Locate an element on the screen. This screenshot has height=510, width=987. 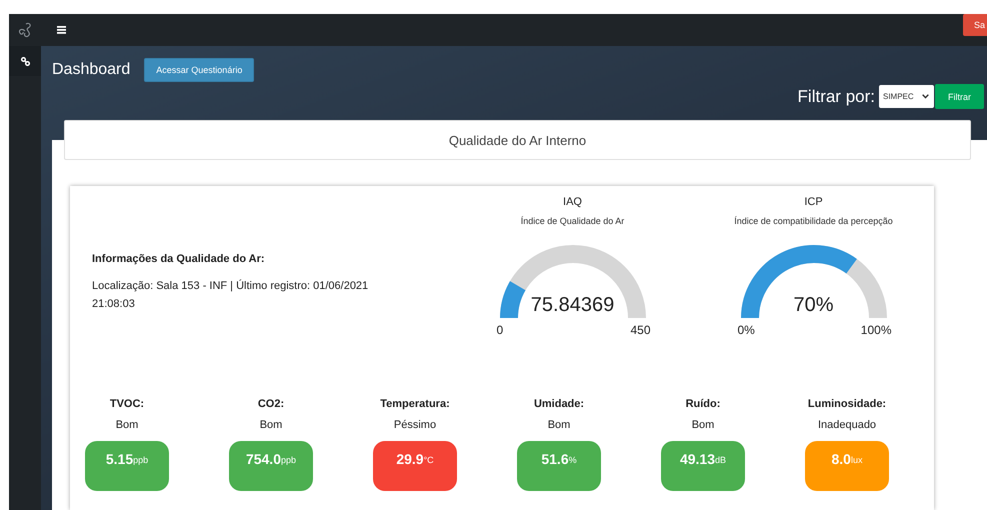
gauge-subtitle: Índice de Qualidade do Ar is located at coordinates (572, 221).